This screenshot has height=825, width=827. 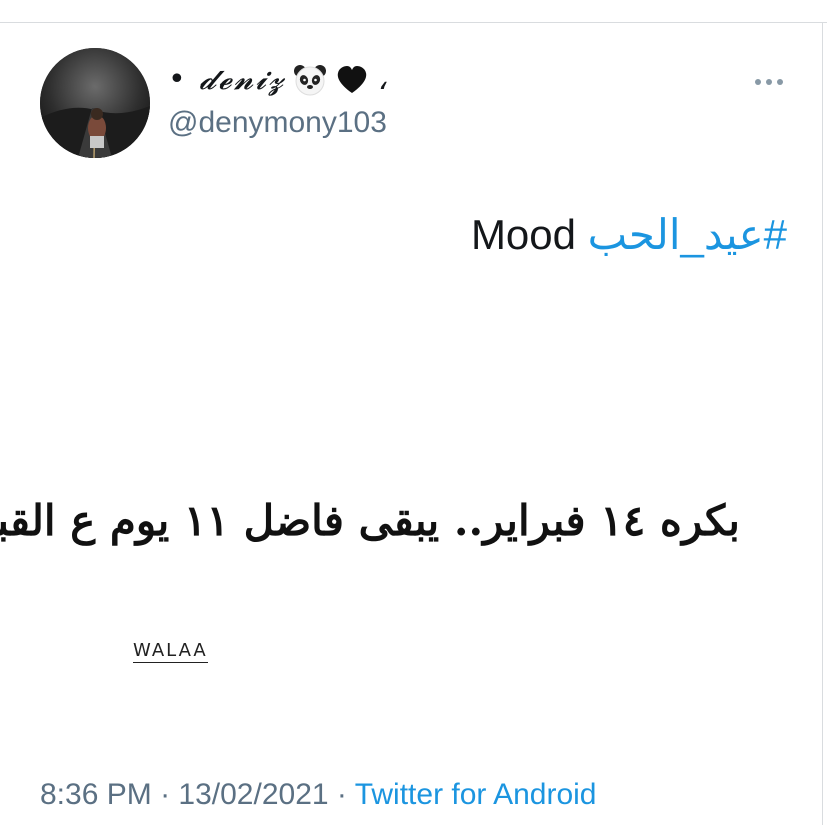 What do you see at coordinates (822, 423) in the screenshot?
I see `right-divider` at bounding box center [822, 423].